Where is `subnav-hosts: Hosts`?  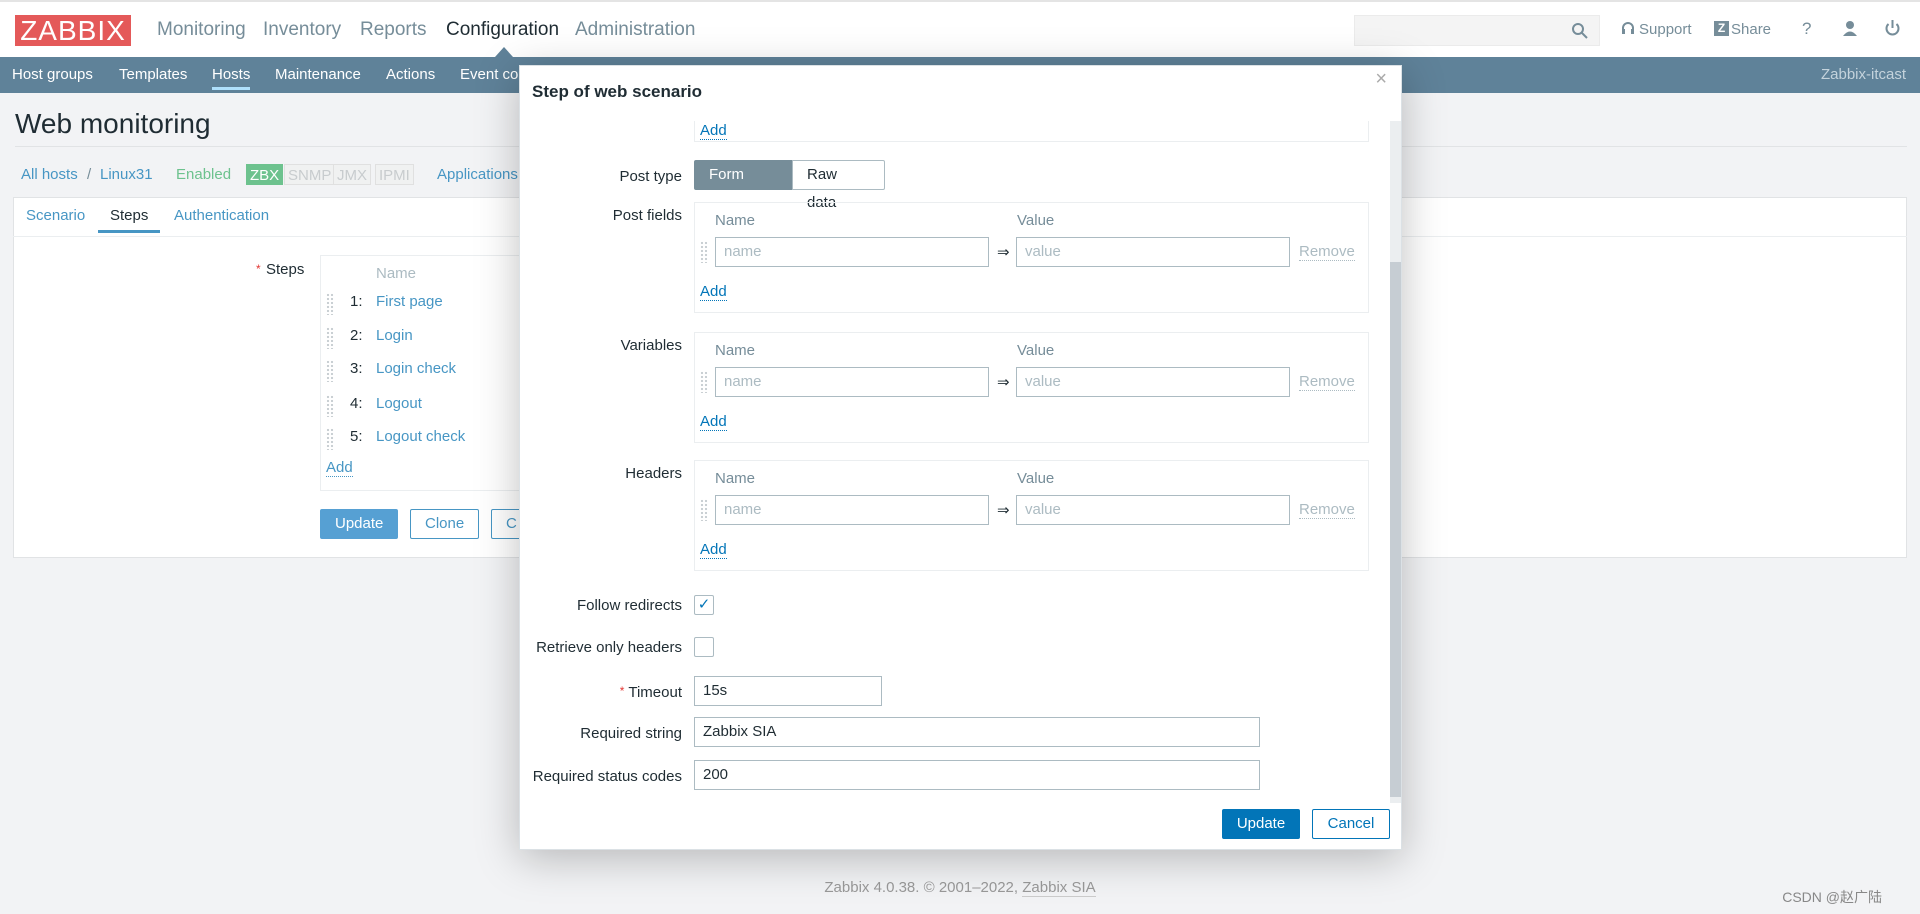 subnav-hosts: Hosts is located at coordinates (231, 78).